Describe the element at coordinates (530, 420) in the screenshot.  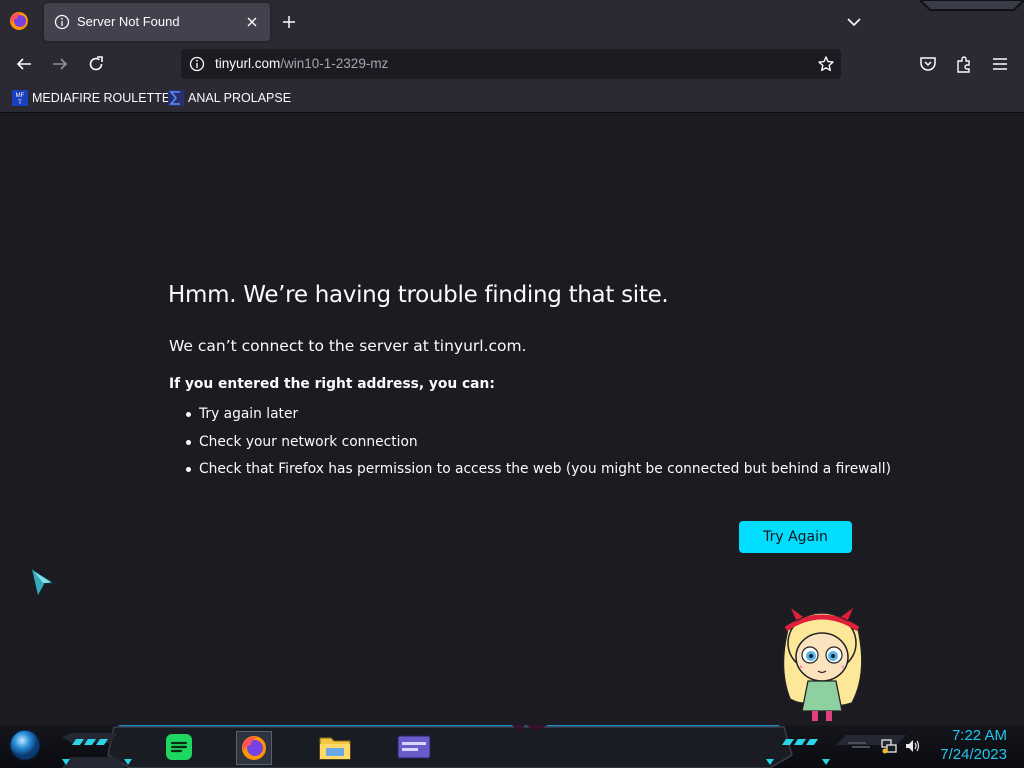
I see `suggestion-item: Try again later` at that location.